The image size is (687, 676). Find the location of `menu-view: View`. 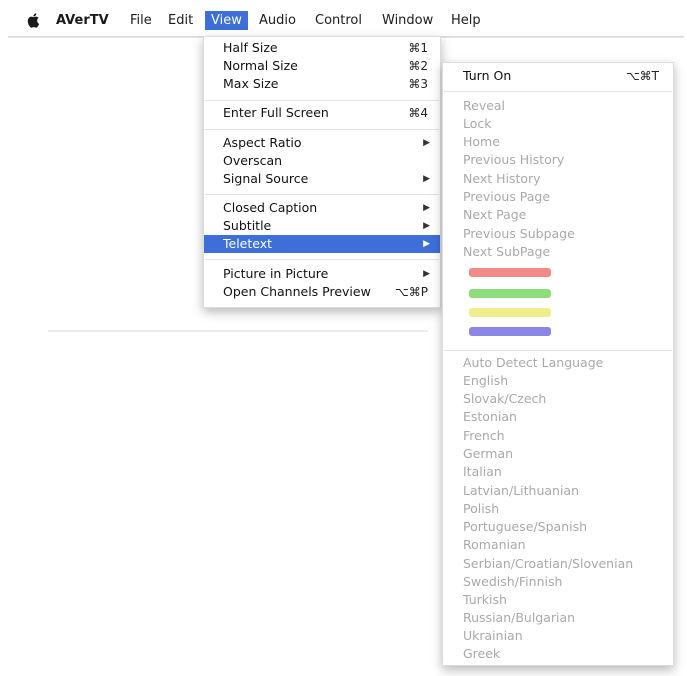

menu-view: View is located at coordinates (226, 20).